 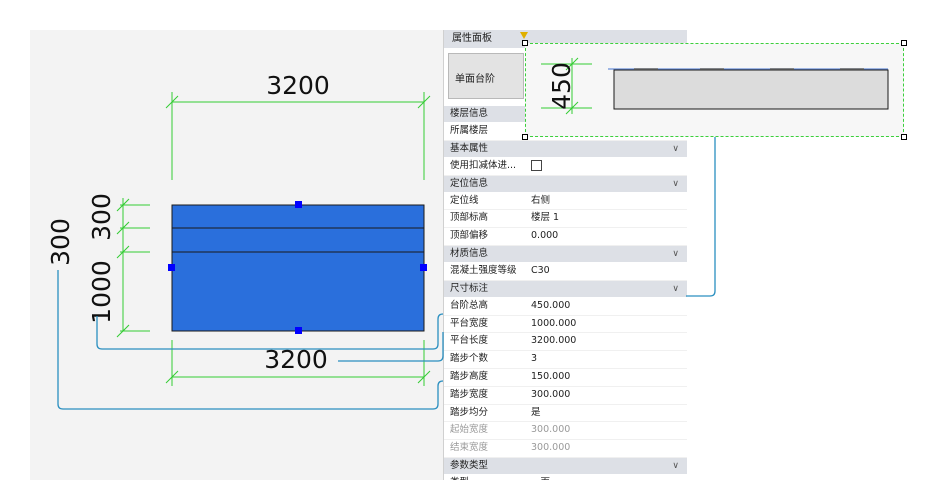 What do you see at coordinates (298, 85) in the screenshot?
I see `dim-top-text: 3200` at bounding box center [298, 85].